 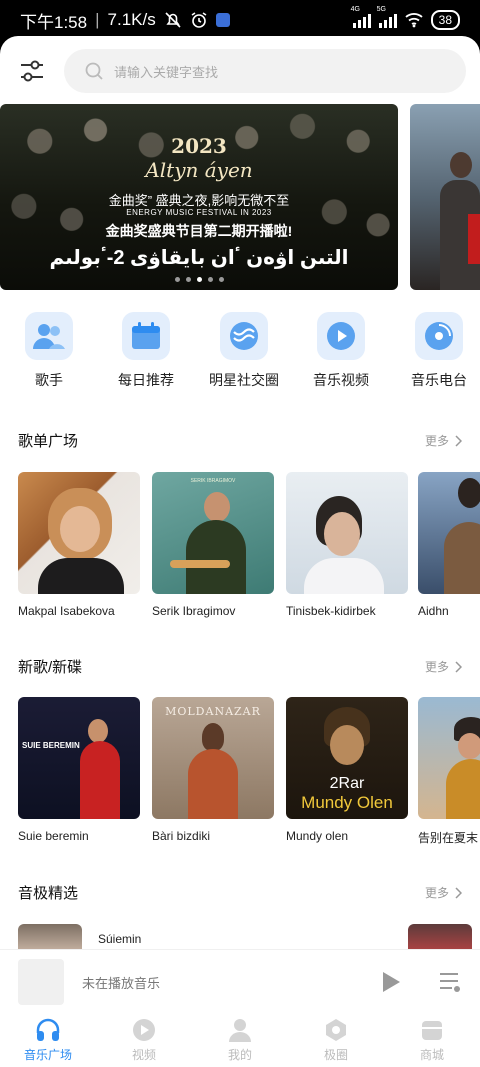 What do you see at coordinates (199, 231) in the screenshot?
I see `banner-announcement: 金曲奖盛典节目第二期开播啦!` at bounding box center [199, 231].